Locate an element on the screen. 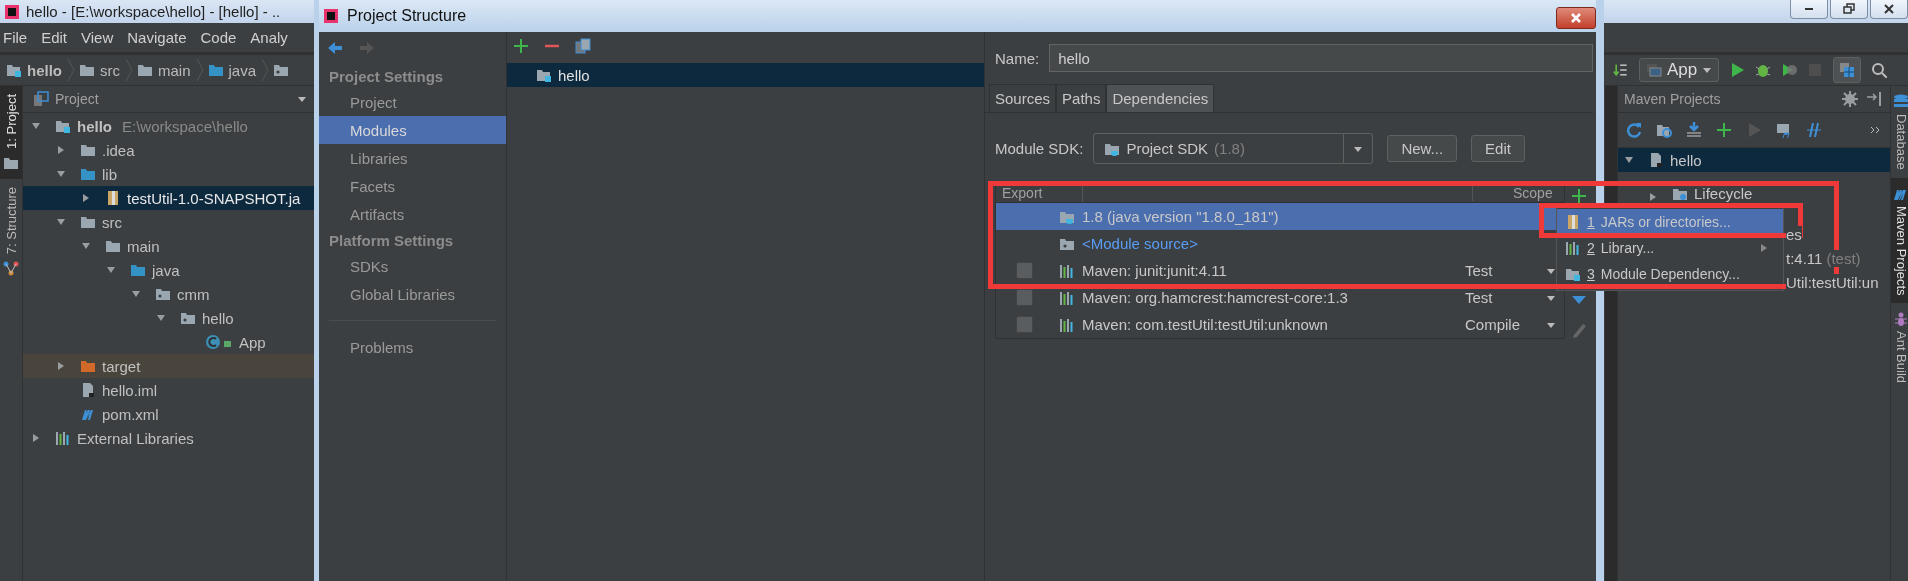  search-icon is located at coordinates (1879, 70).